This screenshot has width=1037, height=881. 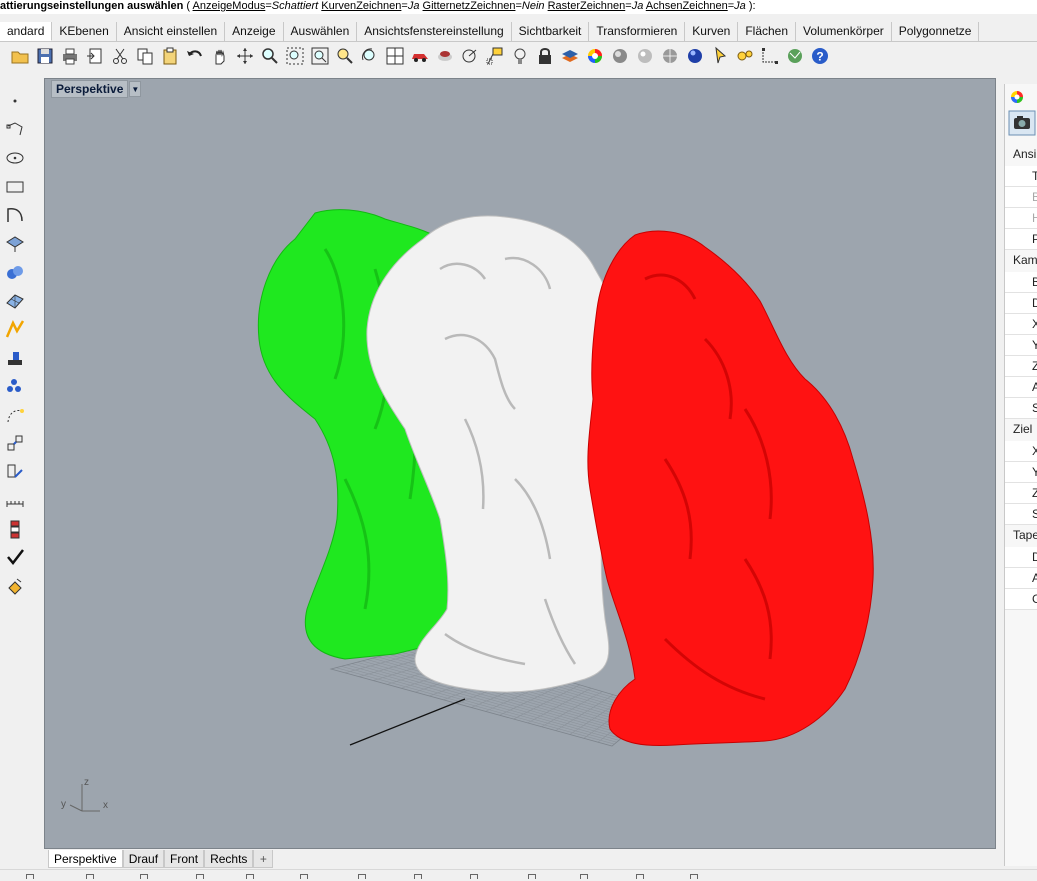 What do you see at coordinates (256, 6) in the screenshot?
I see `command-option: AnzeigeModus=Schattiert` at bounding box center [256, 6].